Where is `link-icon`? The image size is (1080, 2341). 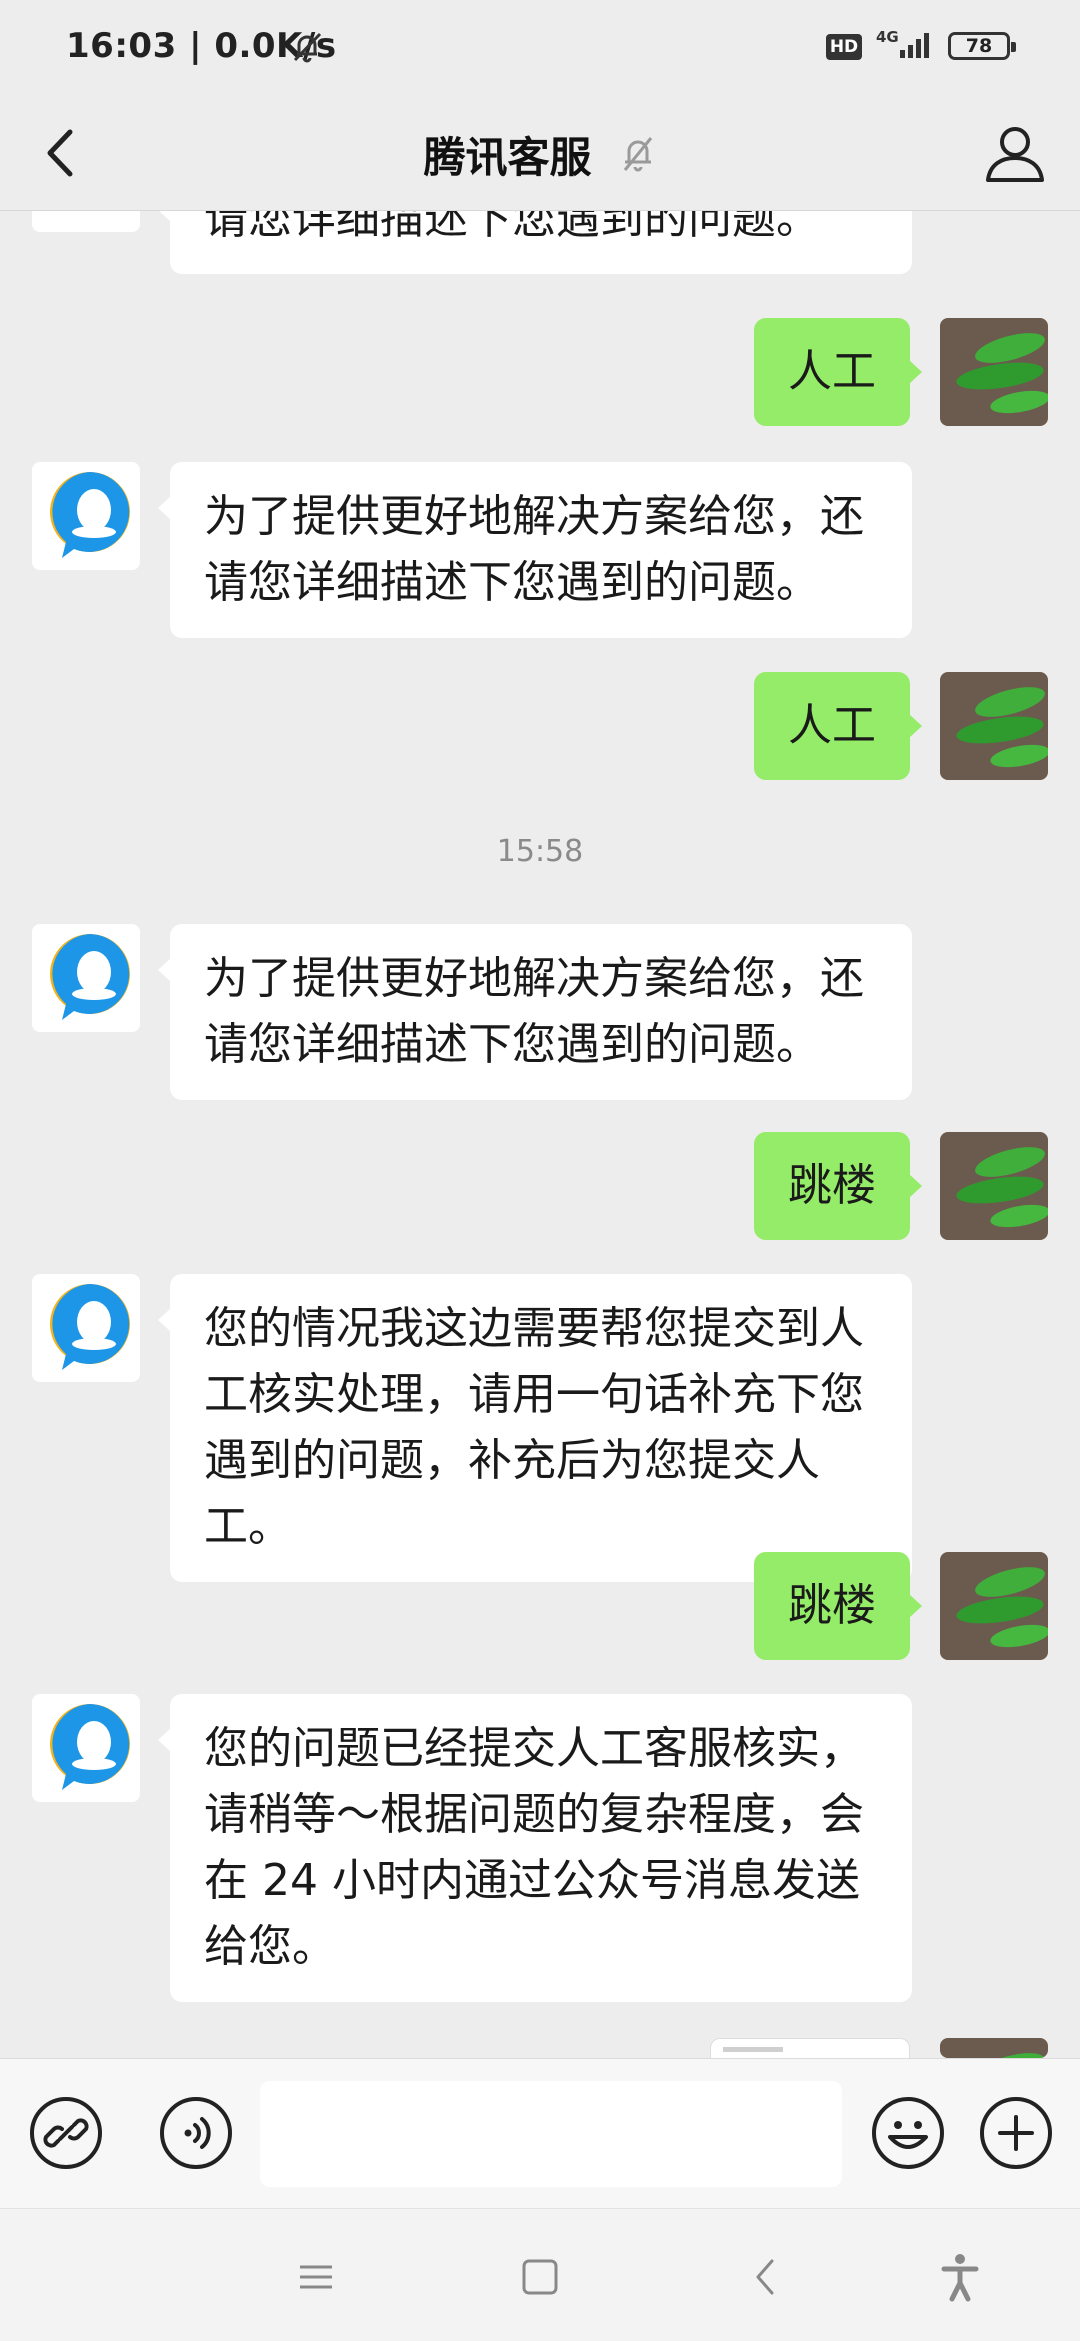 link-icon is located at coordinates (66, 2133).